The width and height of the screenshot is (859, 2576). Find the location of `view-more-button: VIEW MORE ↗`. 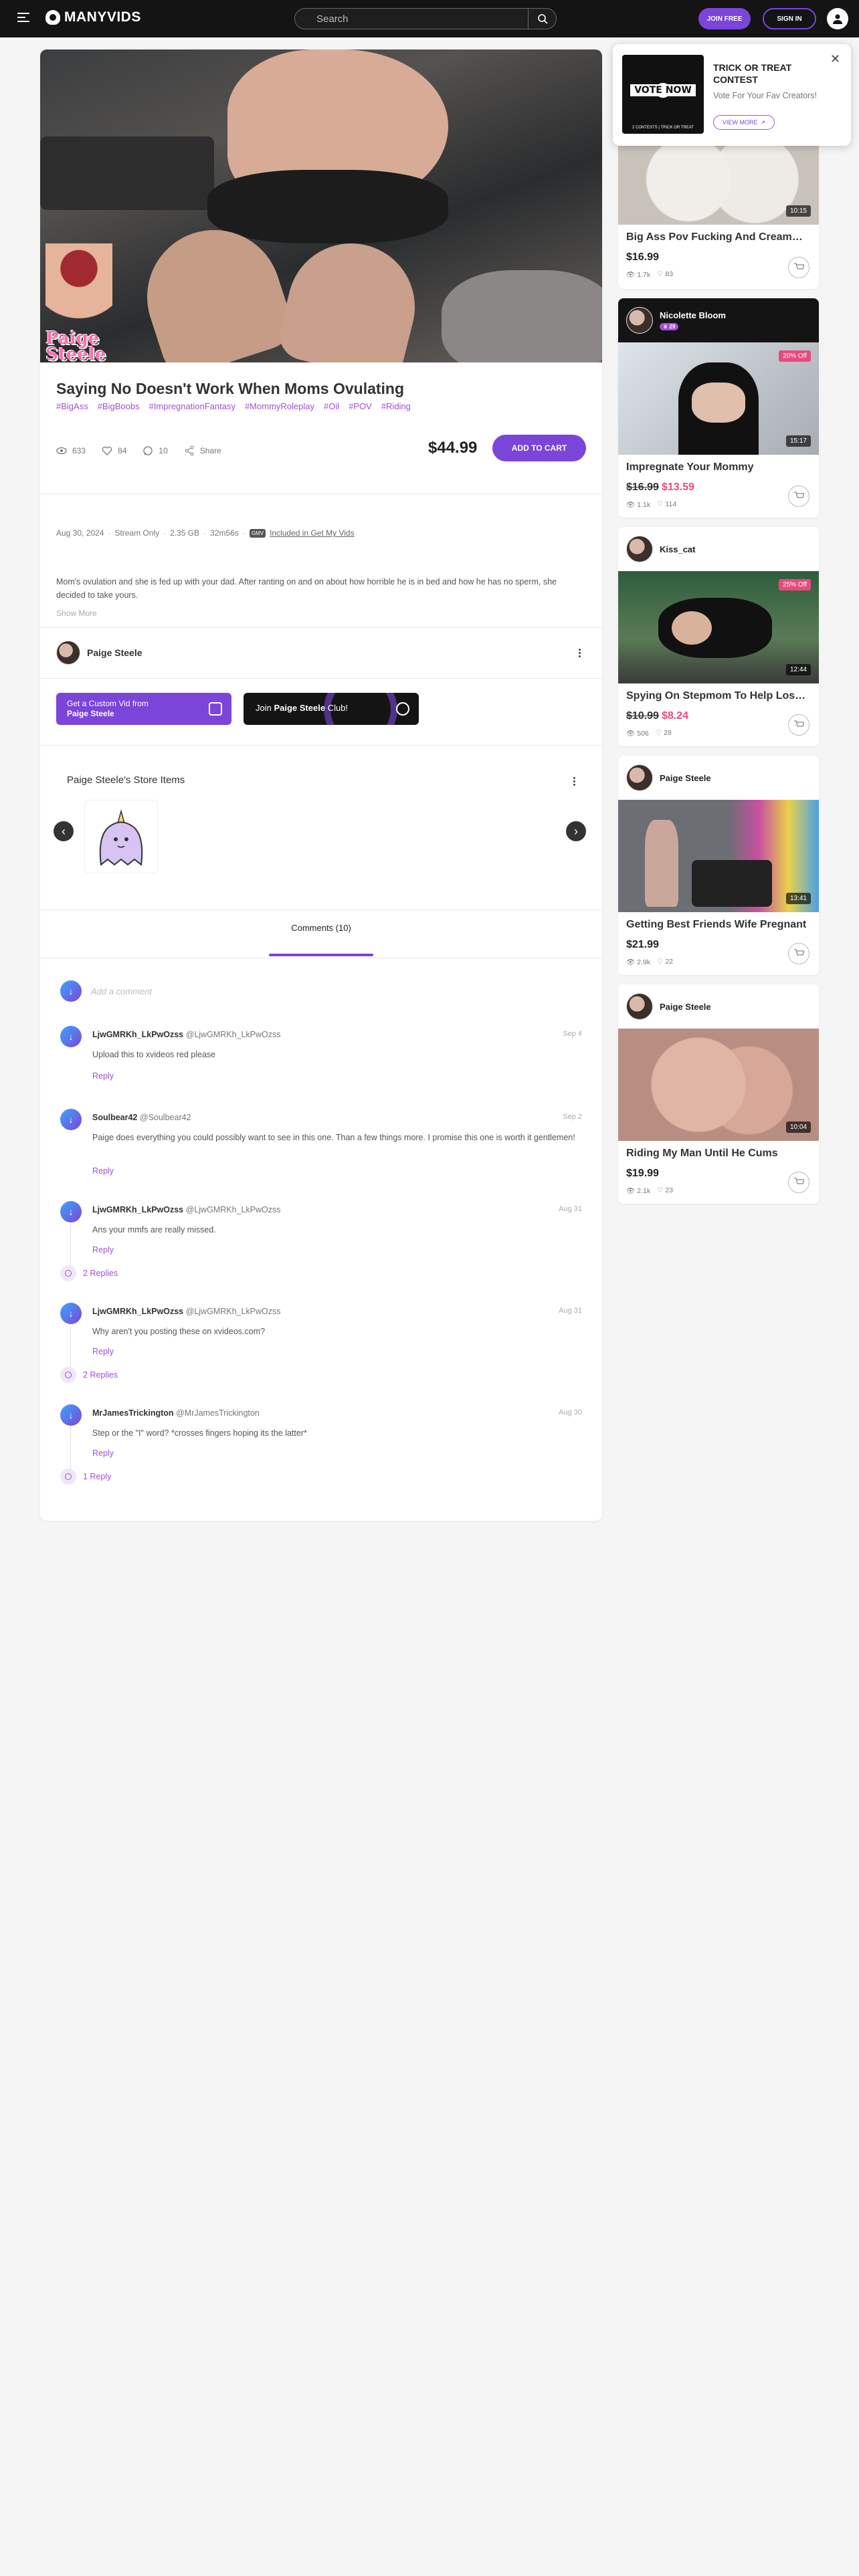

view-more-button: VIEW MORE ↗ is located at coordinates (744, 123).